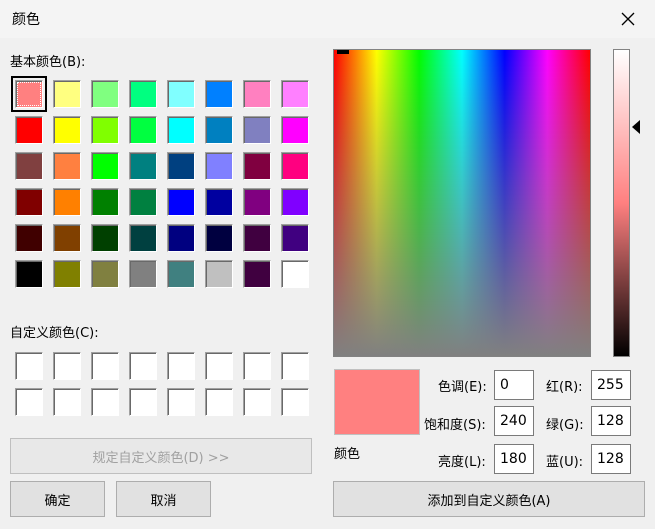  What do you see at coordinates (514, 459) in the screenshot?
I see `luminance-input: 180` at bounding box center [514, 459].